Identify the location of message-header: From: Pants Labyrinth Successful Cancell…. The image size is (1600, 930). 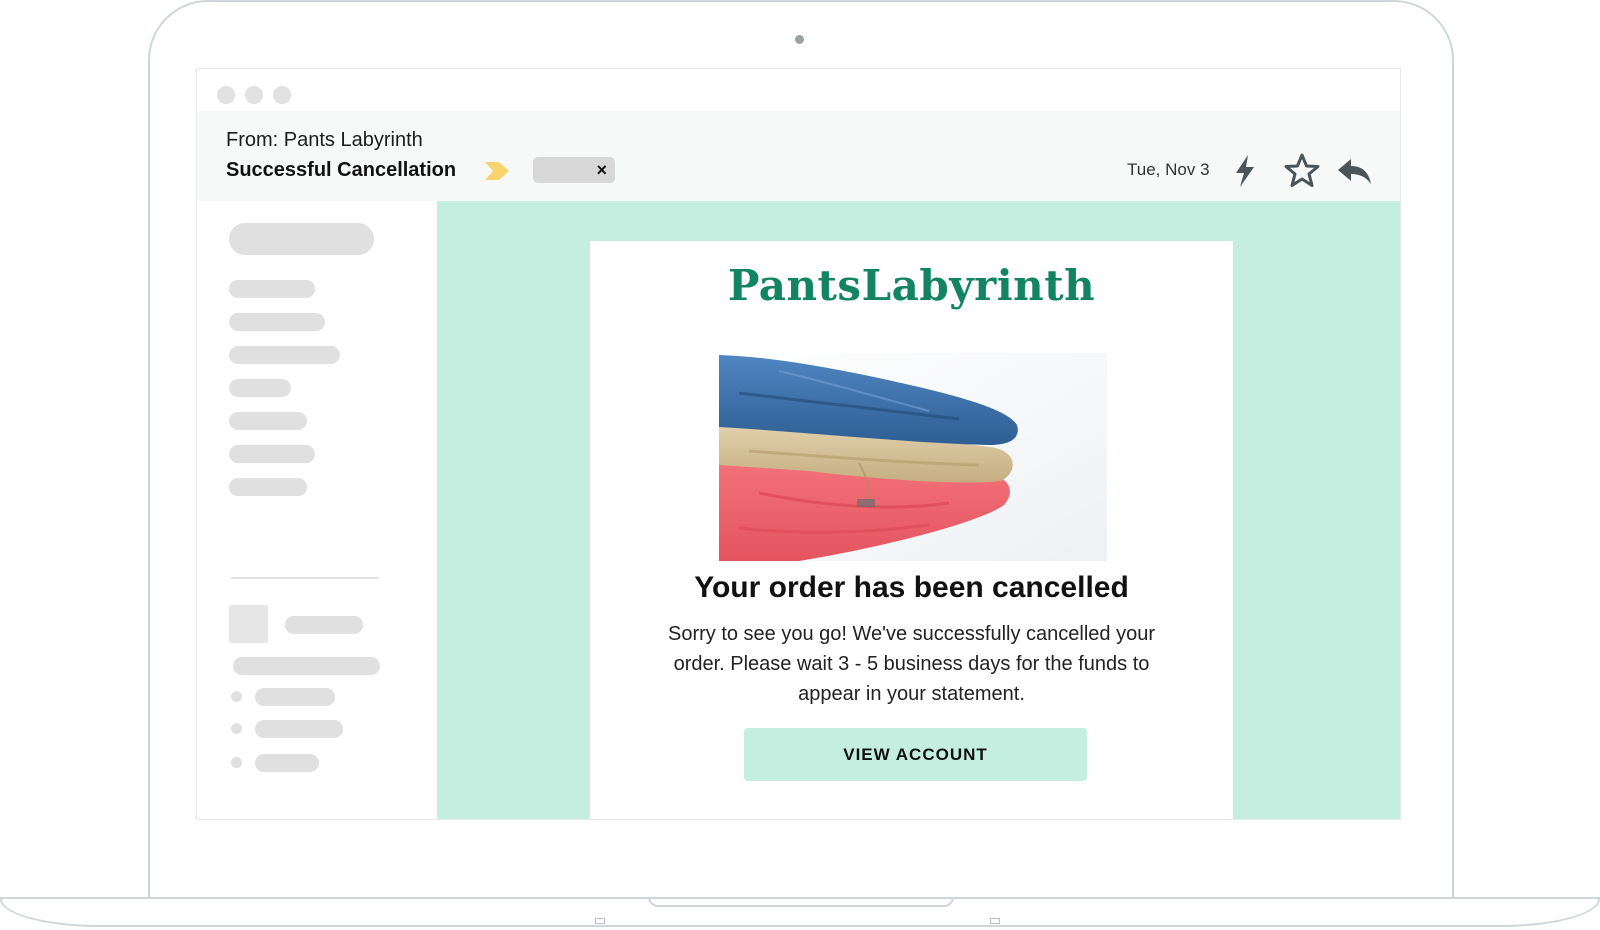
(798, 156).